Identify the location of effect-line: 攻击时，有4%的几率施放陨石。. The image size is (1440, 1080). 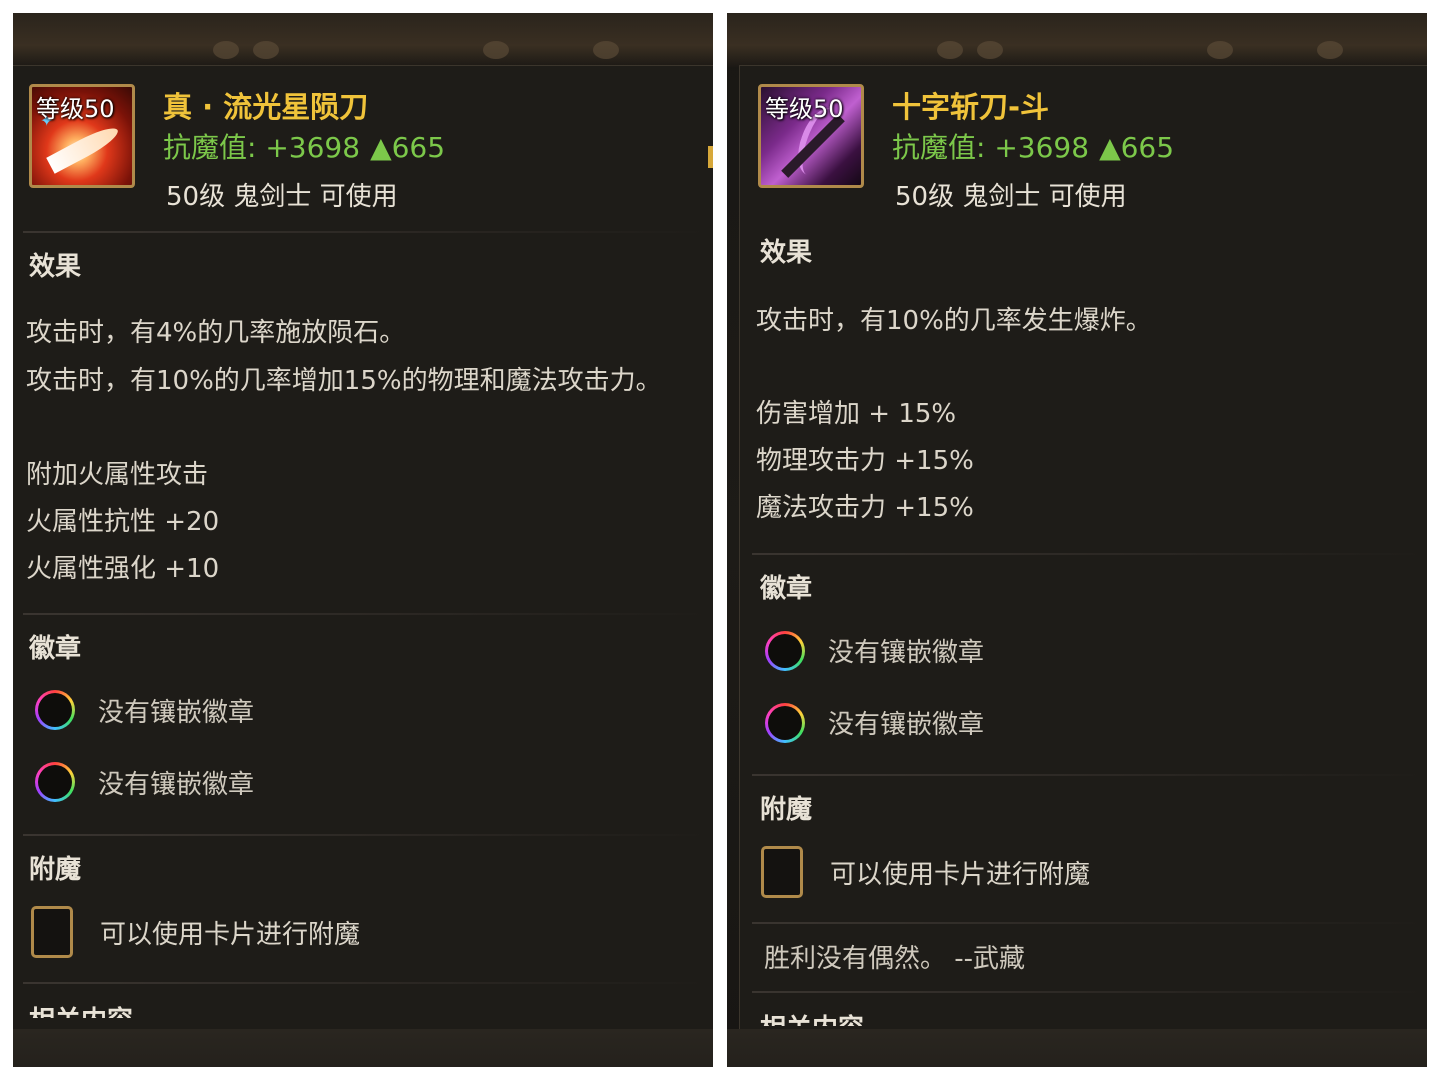
(216, 333).